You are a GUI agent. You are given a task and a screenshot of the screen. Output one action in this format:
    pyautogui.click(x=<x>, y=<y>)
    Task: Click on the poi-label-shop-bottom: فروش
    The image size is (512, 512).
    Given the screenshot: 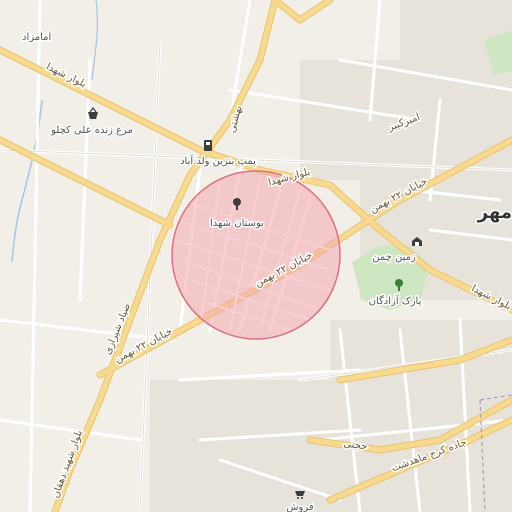 What is the action you would take?
    pyautogui.click(x=300, y=507)
    